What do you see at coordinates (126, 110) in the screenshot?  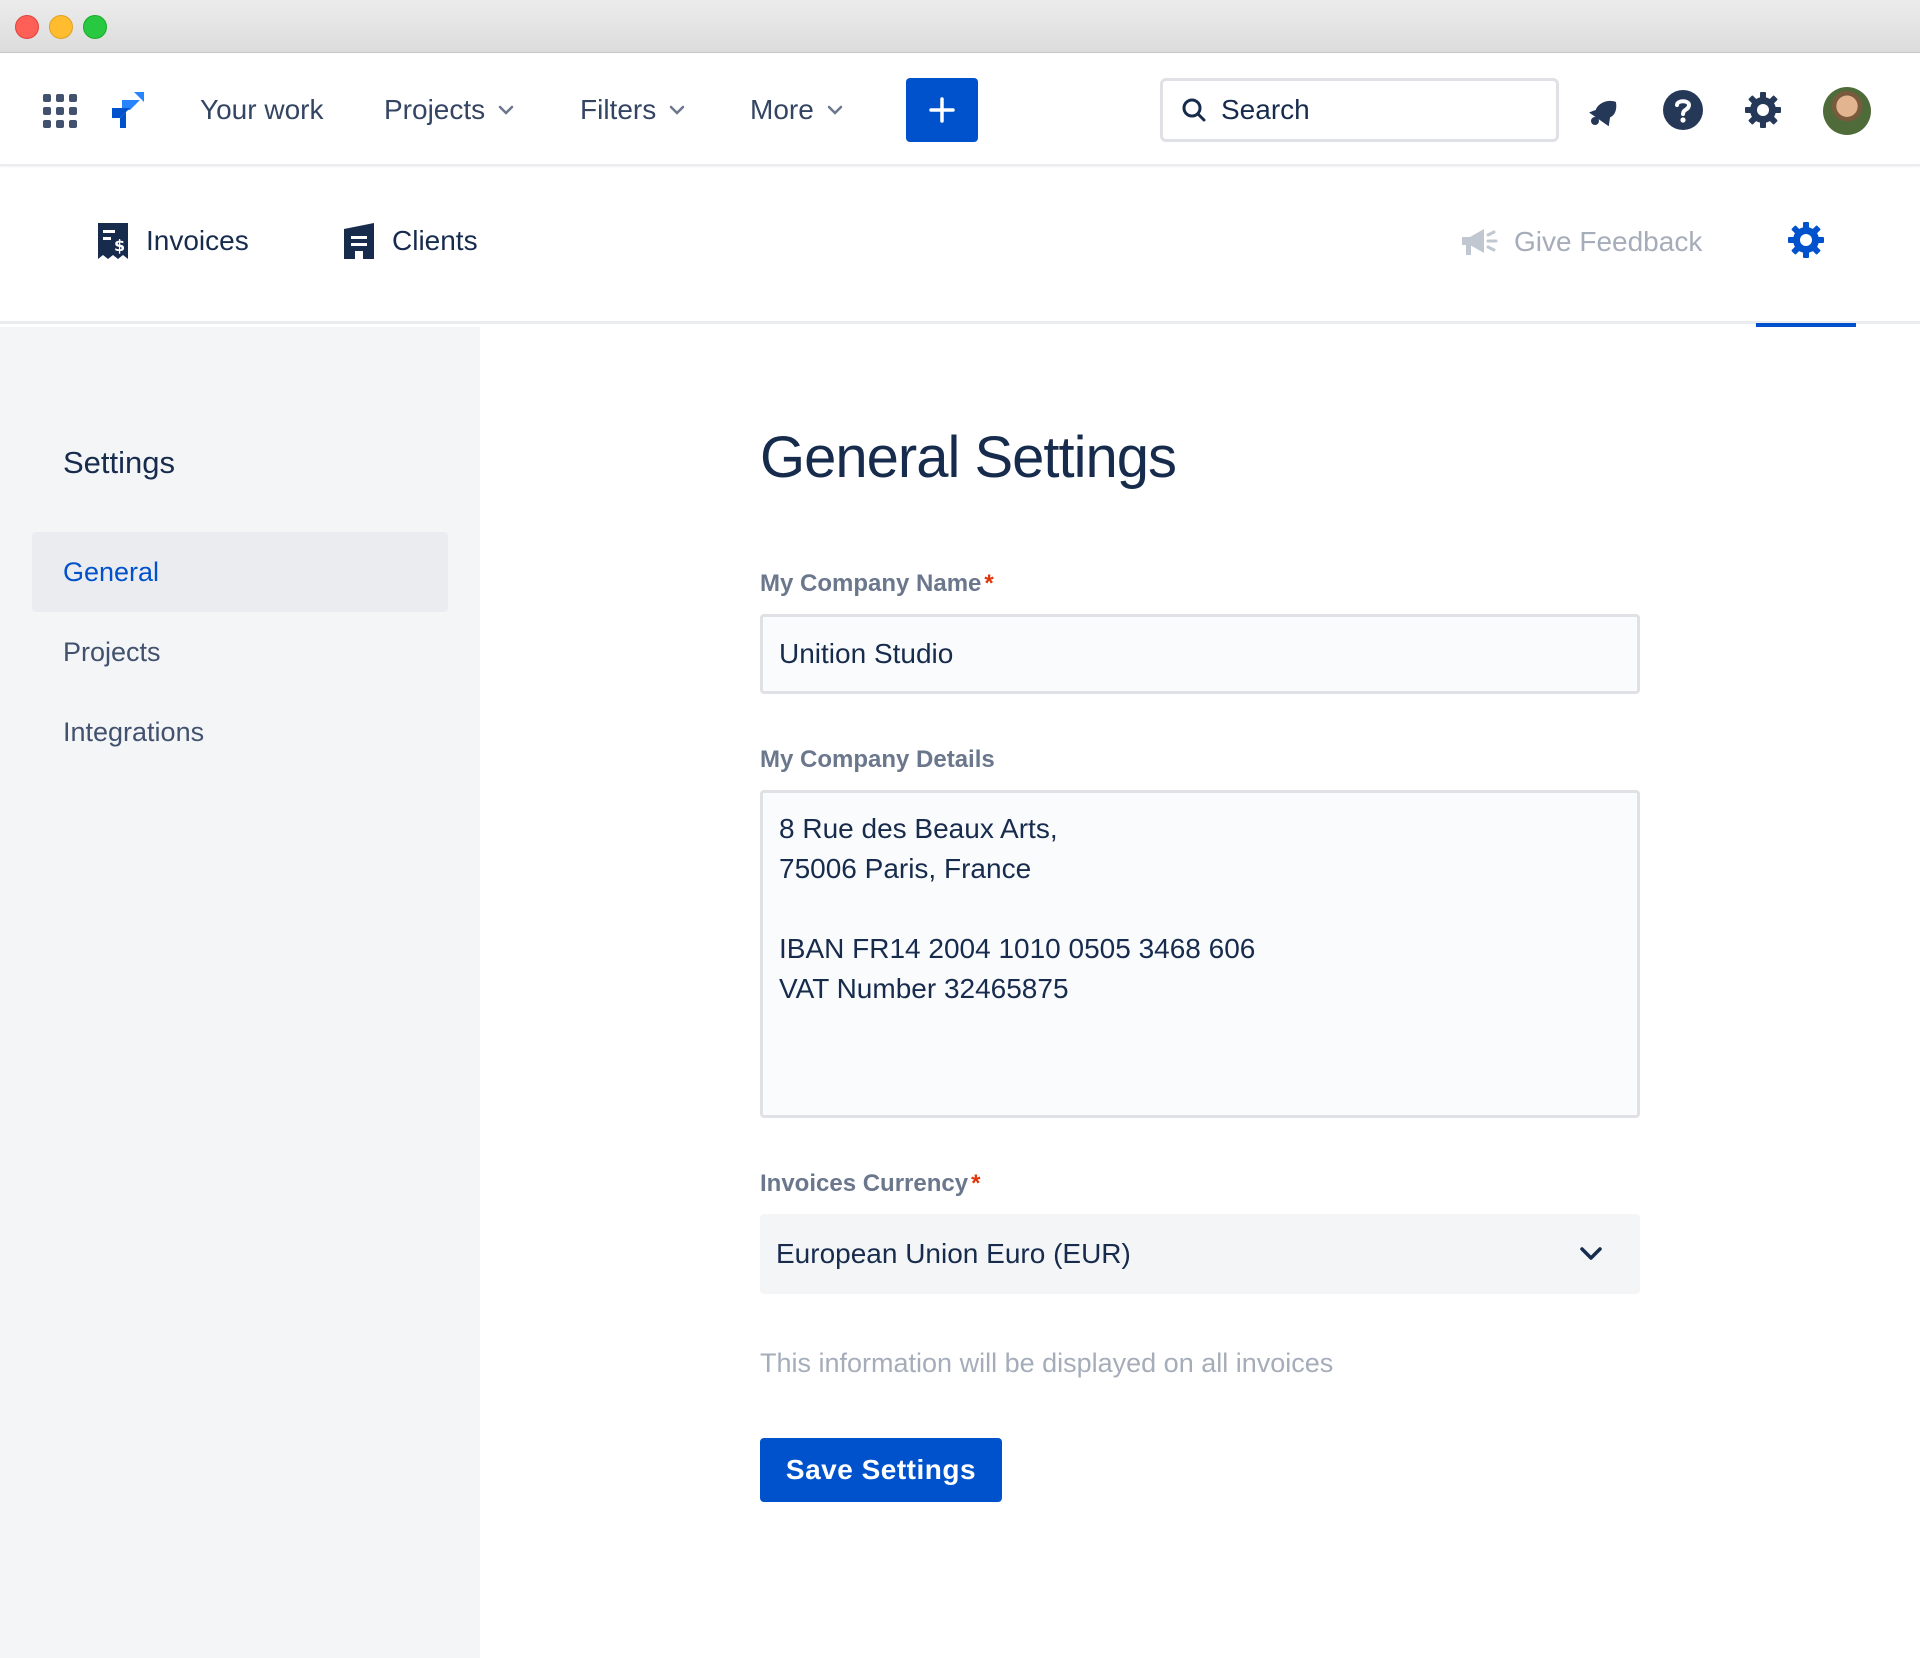 I see `jira-logo-icon` at bounding box center [126, 110].